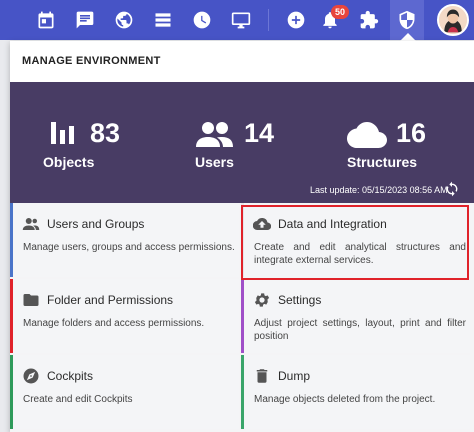 The width and height of the screenshot is (474, 432). Describe the element at coordinates (46, 20) in the screenshot. I see `calendar-icon` at that location.